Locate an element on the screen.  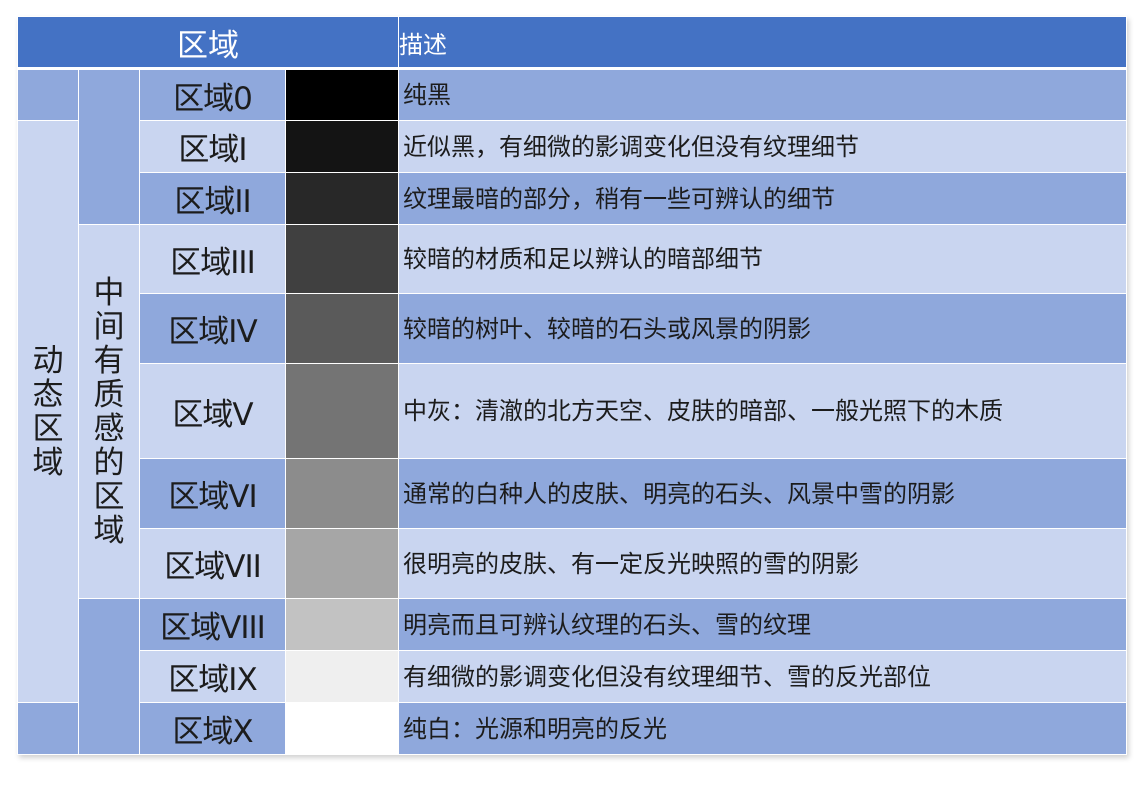
zone-name: 区域I is located at coordinates (212, 146).